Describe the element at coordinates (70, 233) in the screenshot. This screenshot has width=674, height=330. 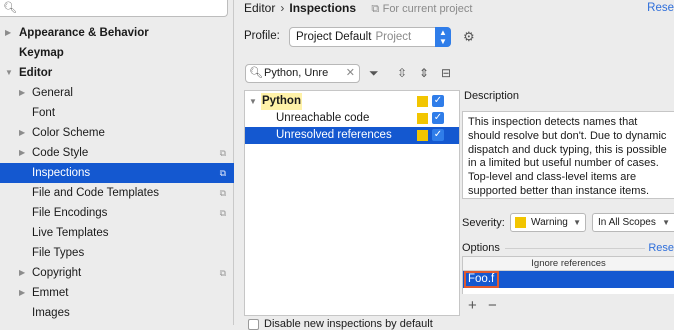
I see `sidebar-item-label: Live Templates` at that location.